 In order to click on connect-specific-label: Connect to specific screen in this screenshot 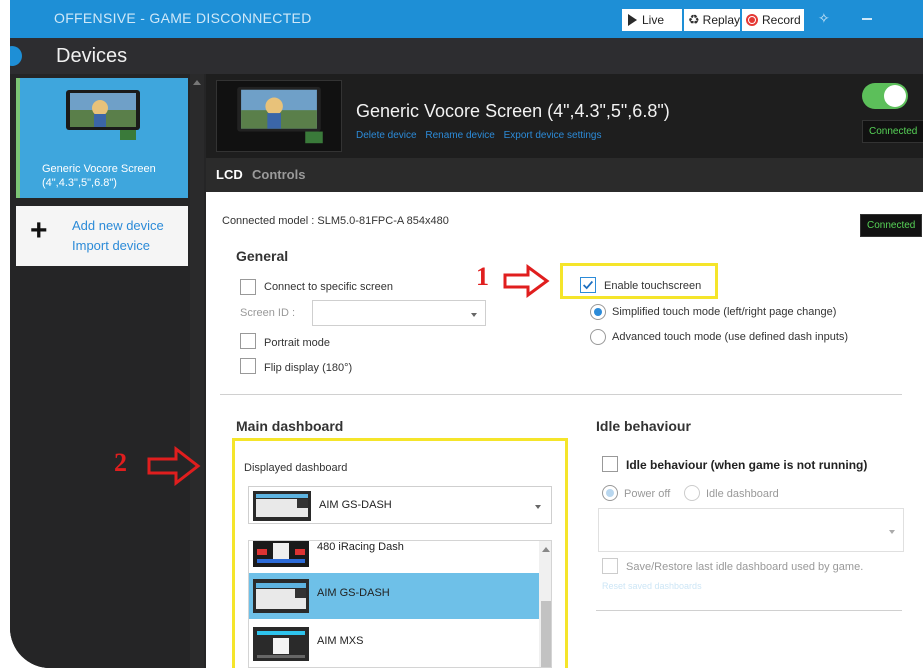, I will do `click(329, 287)`.